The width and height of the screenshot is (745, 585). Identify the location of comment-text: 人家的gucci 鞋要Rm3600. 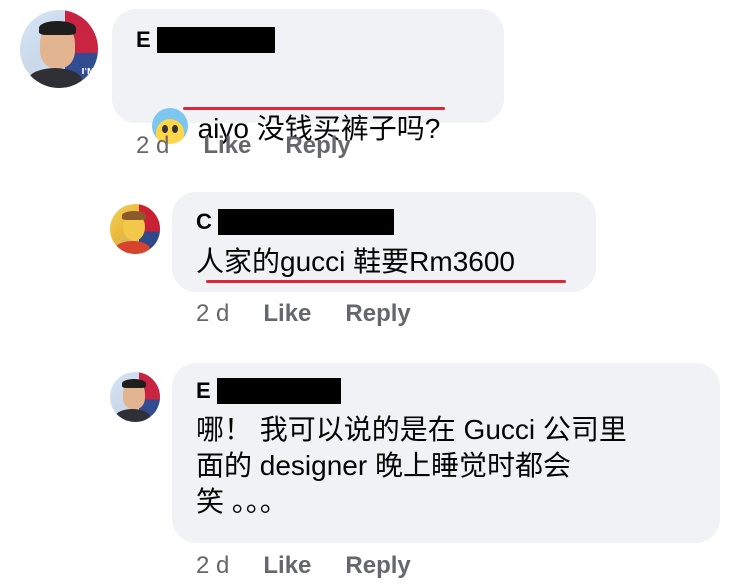
(355, 261).